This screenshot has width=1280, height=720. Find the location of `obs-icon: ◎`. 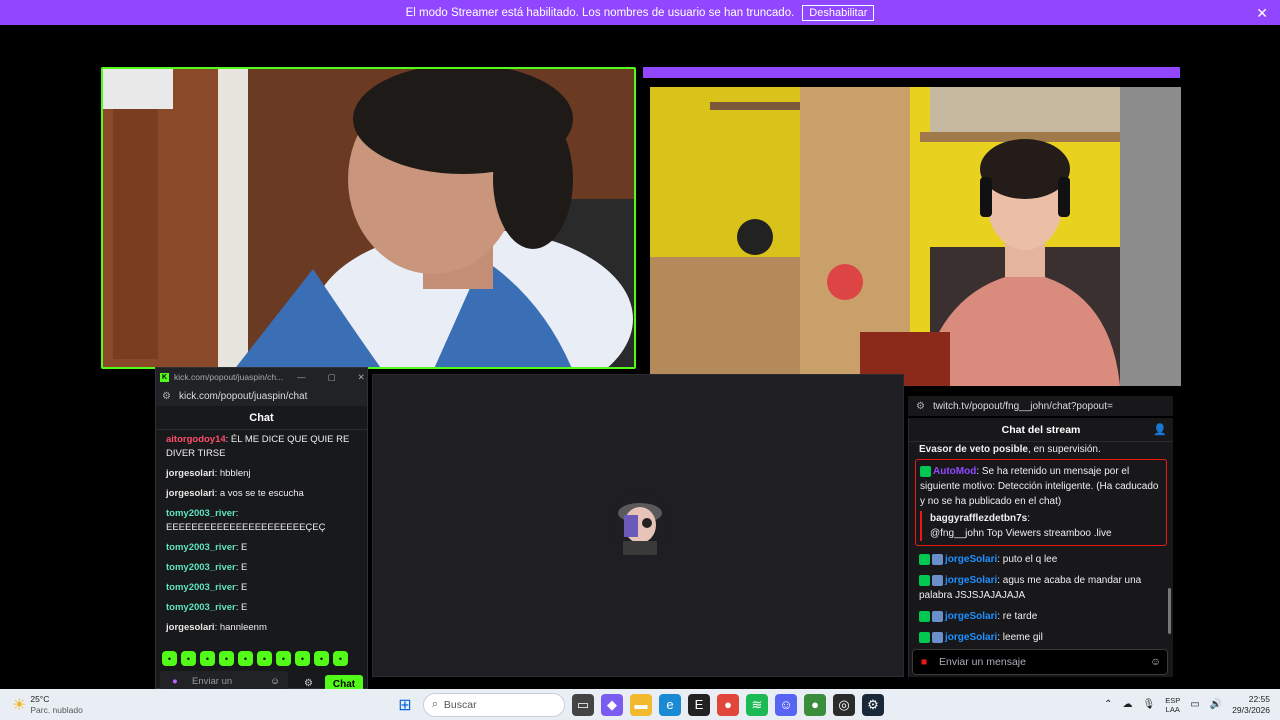

obs-icon: ◎ is located at coordinates (844, 704).